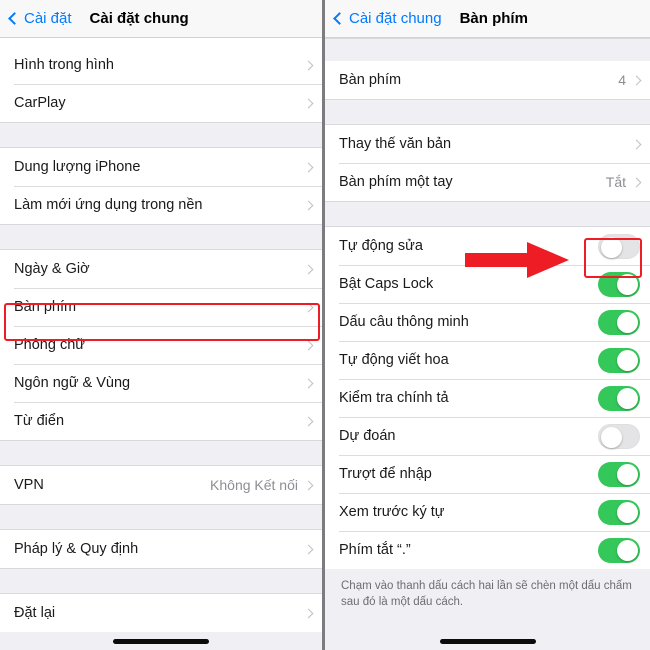 The height and width of the screenshot is (650, 650). I want to click on row-ban-phim-count: Bàn phím 4, so click(487, 80).